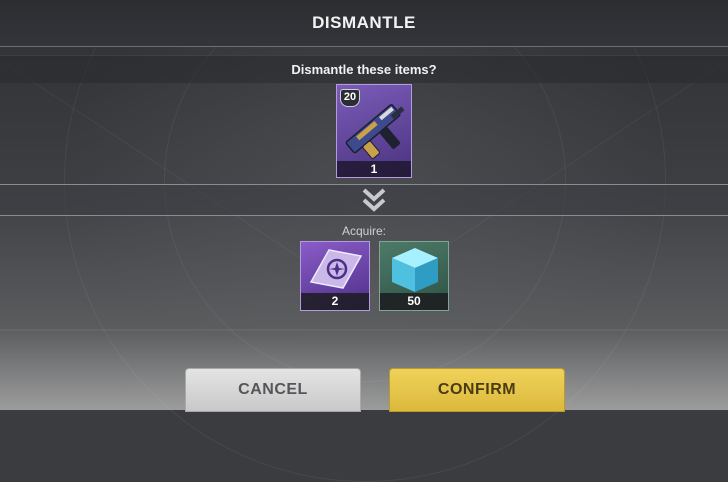 The width and height of the screenshot is (728, 482). I want to click on acquire-label: Acquire:, so click(364, 231).